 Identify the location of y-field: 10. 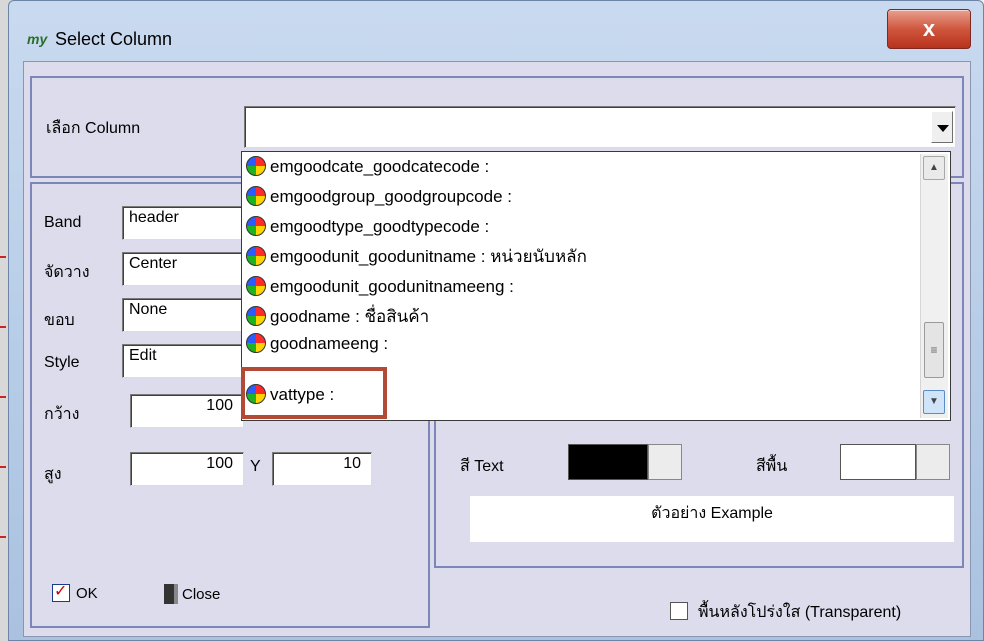
(322, 469).